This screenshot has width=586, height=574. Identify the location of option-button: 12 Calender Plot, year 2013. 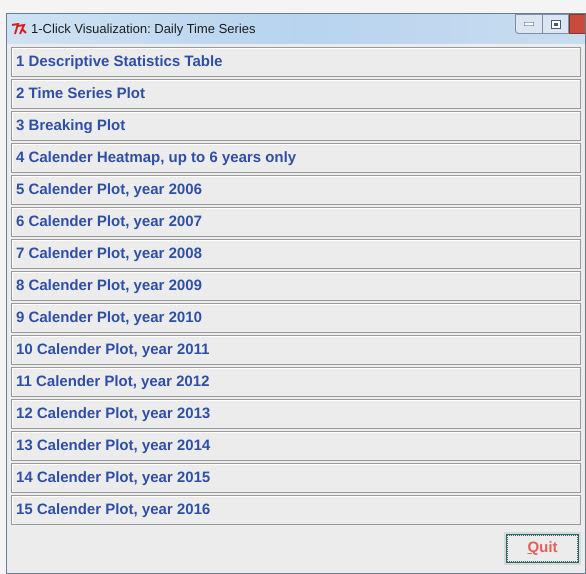
(296, 414).